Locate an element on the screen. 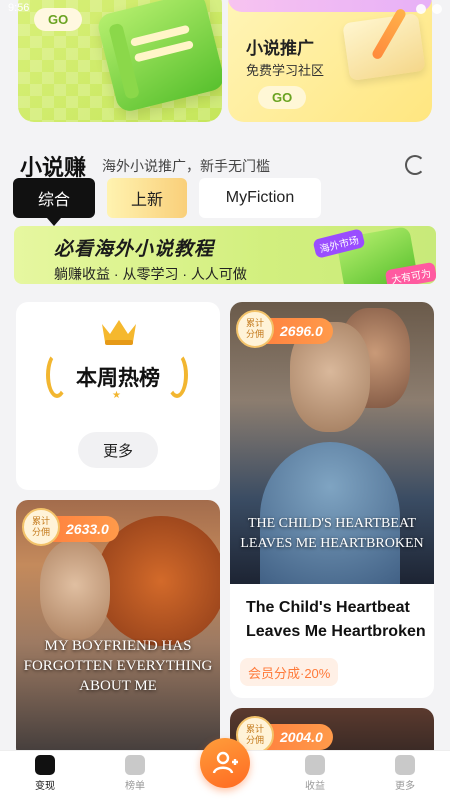 This screenshot has width=450, height=800. add-user-icon is located at coordinates (225, 762).